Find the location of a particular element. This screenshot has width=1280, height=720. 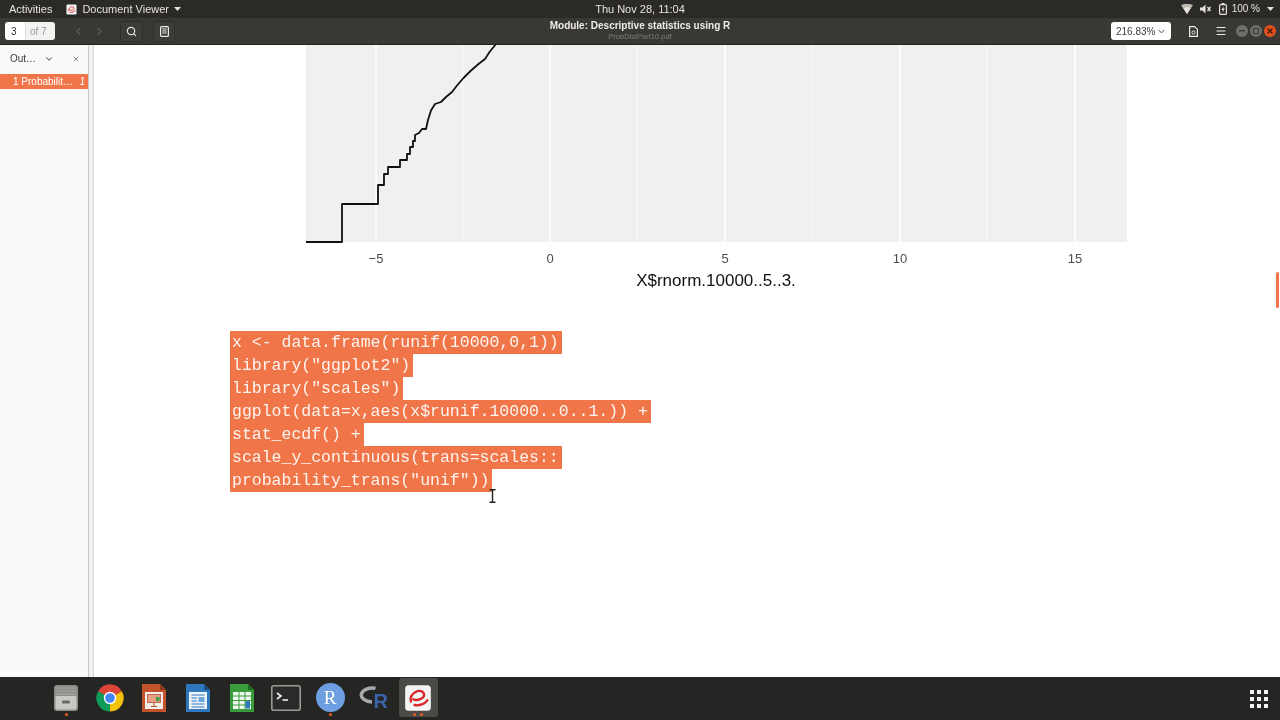

search-button is located at coordinates (131, 31).